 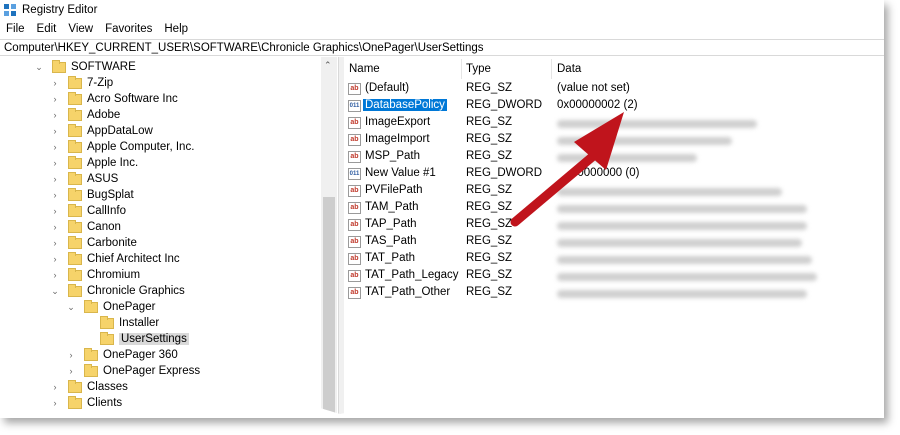 I want to click on torn-edge-decoration, so click(x=442, y=413).